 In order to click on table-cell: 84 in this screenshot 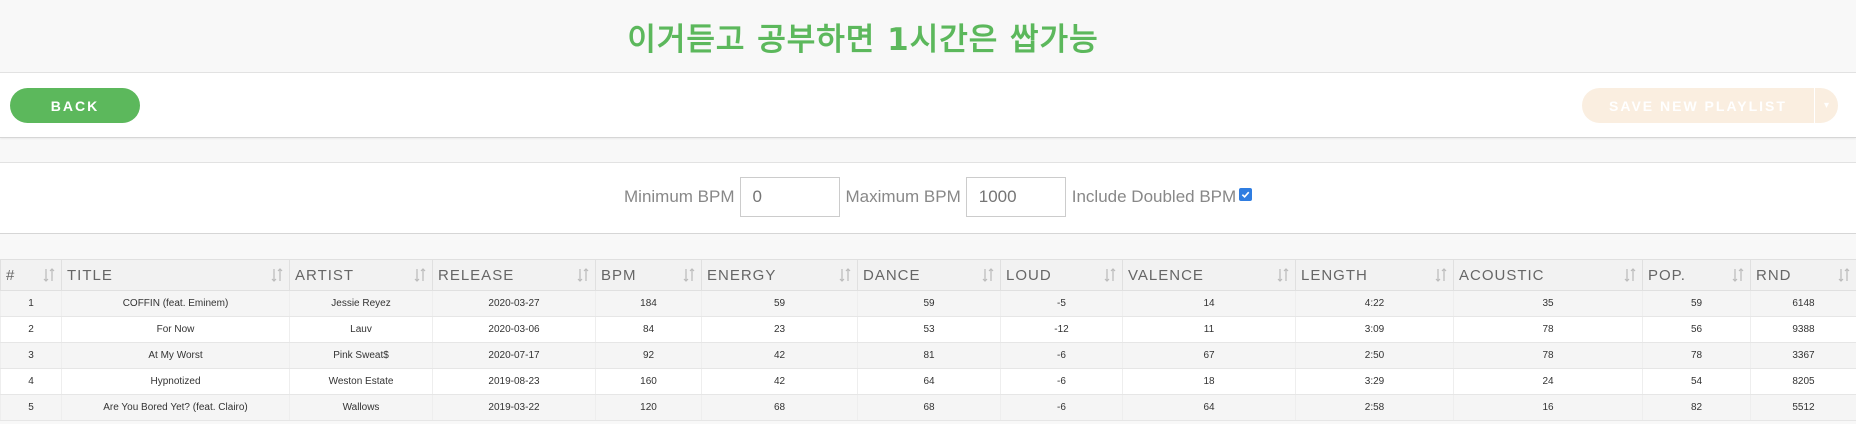, I will do `click(648, 329)`.